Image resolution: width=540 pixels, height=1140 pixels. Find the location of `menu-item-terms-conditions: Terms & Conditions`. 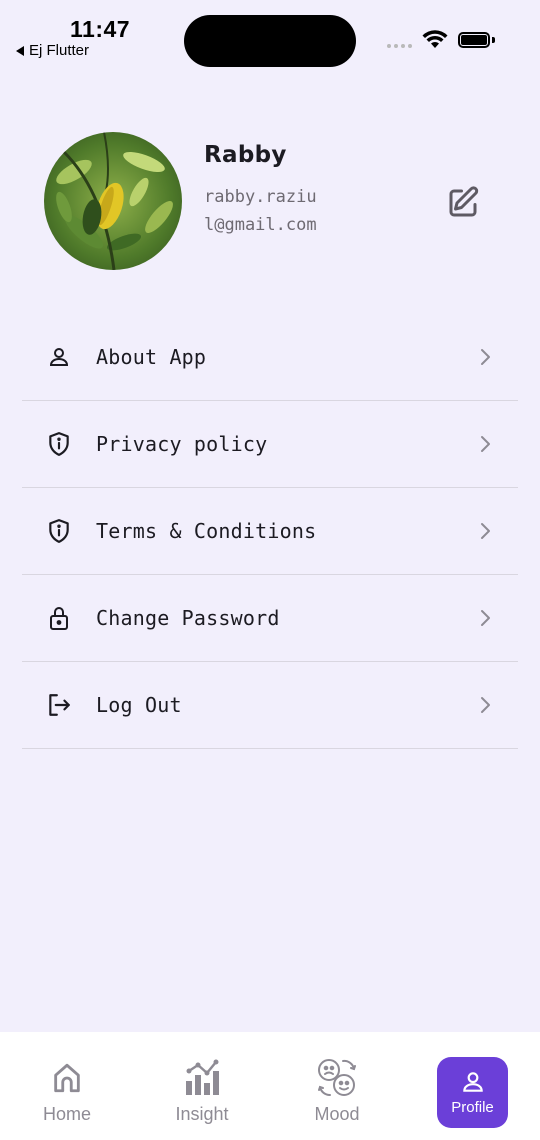

menu-item-terms-conditions: Terms & Conditions is located at coordinates (270, 531).